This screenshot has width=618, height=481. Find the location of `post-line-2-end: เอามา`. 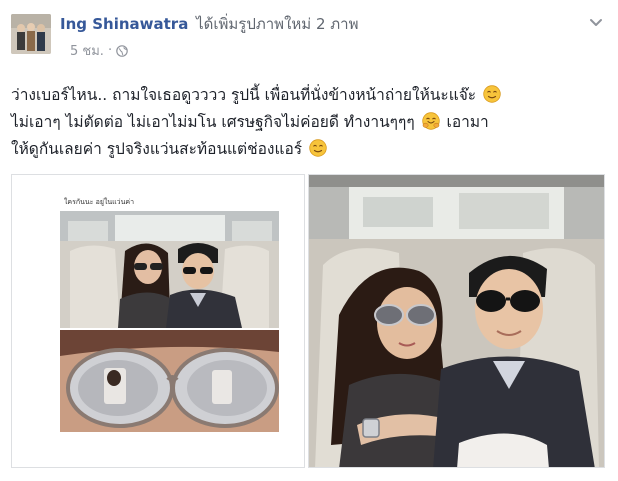

post-line-2-end: เอามา is located at coordinates (467, 122).